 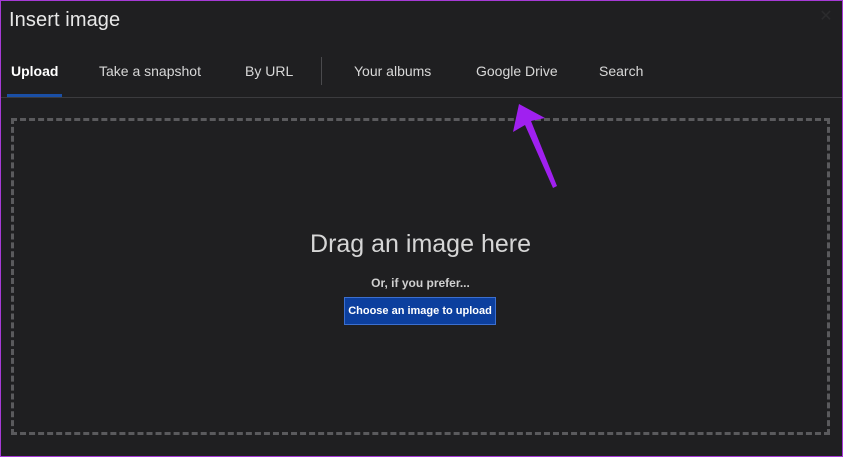 What do you see at coordinates (535, 146) in the screenshot?
I see `annotation-arrow-icon` at bounding box center [535, 146].